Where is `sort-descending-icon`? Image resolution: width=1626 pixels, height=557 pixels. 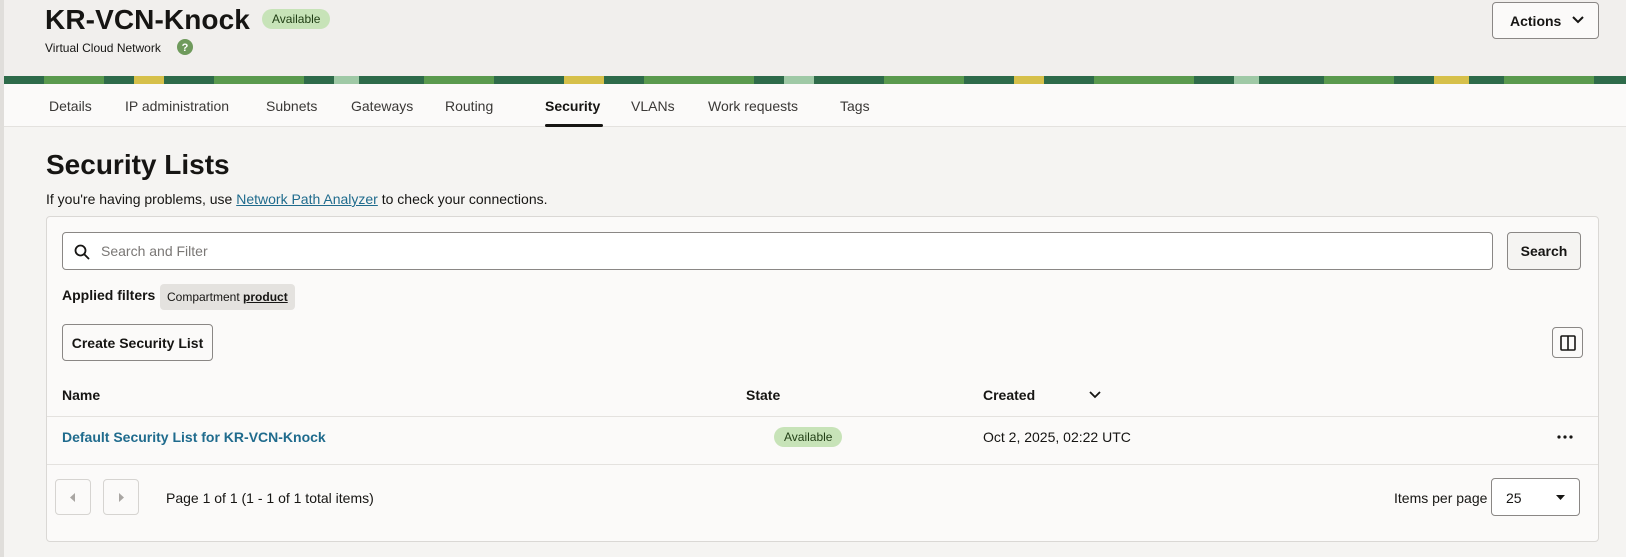 sort-descending-icon is located at coordinates (1095, 395).